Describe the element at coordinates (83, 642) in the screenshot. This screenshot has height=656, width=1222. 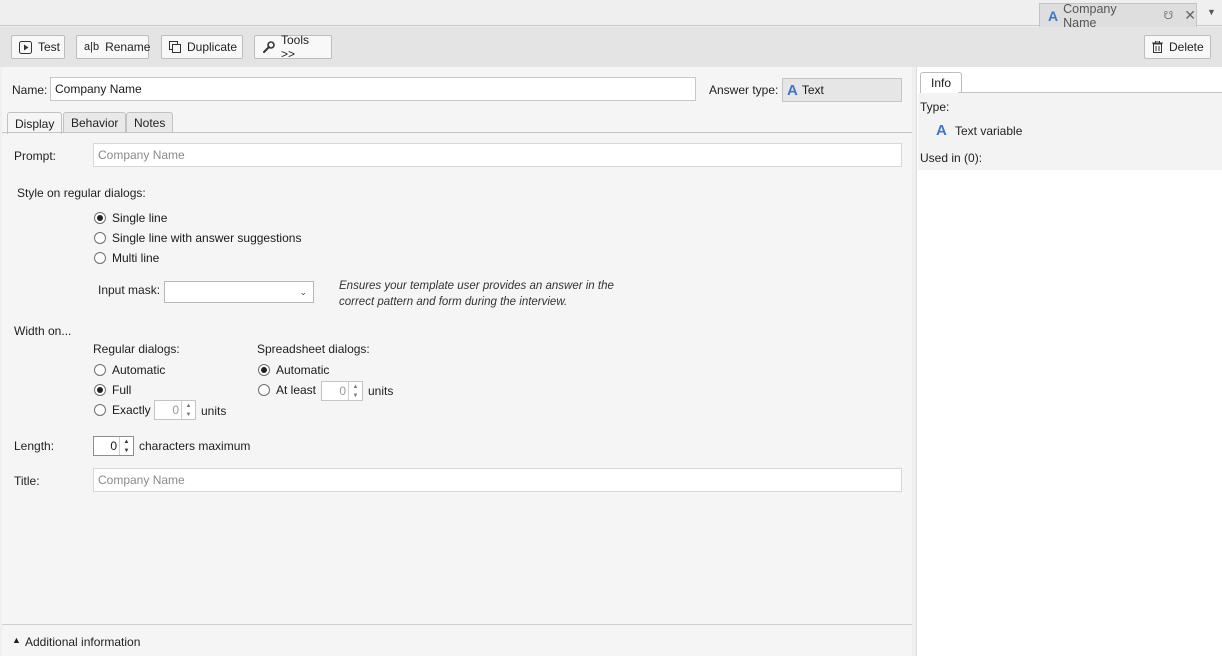
I see `additional-information-label: Additional information` at that location.